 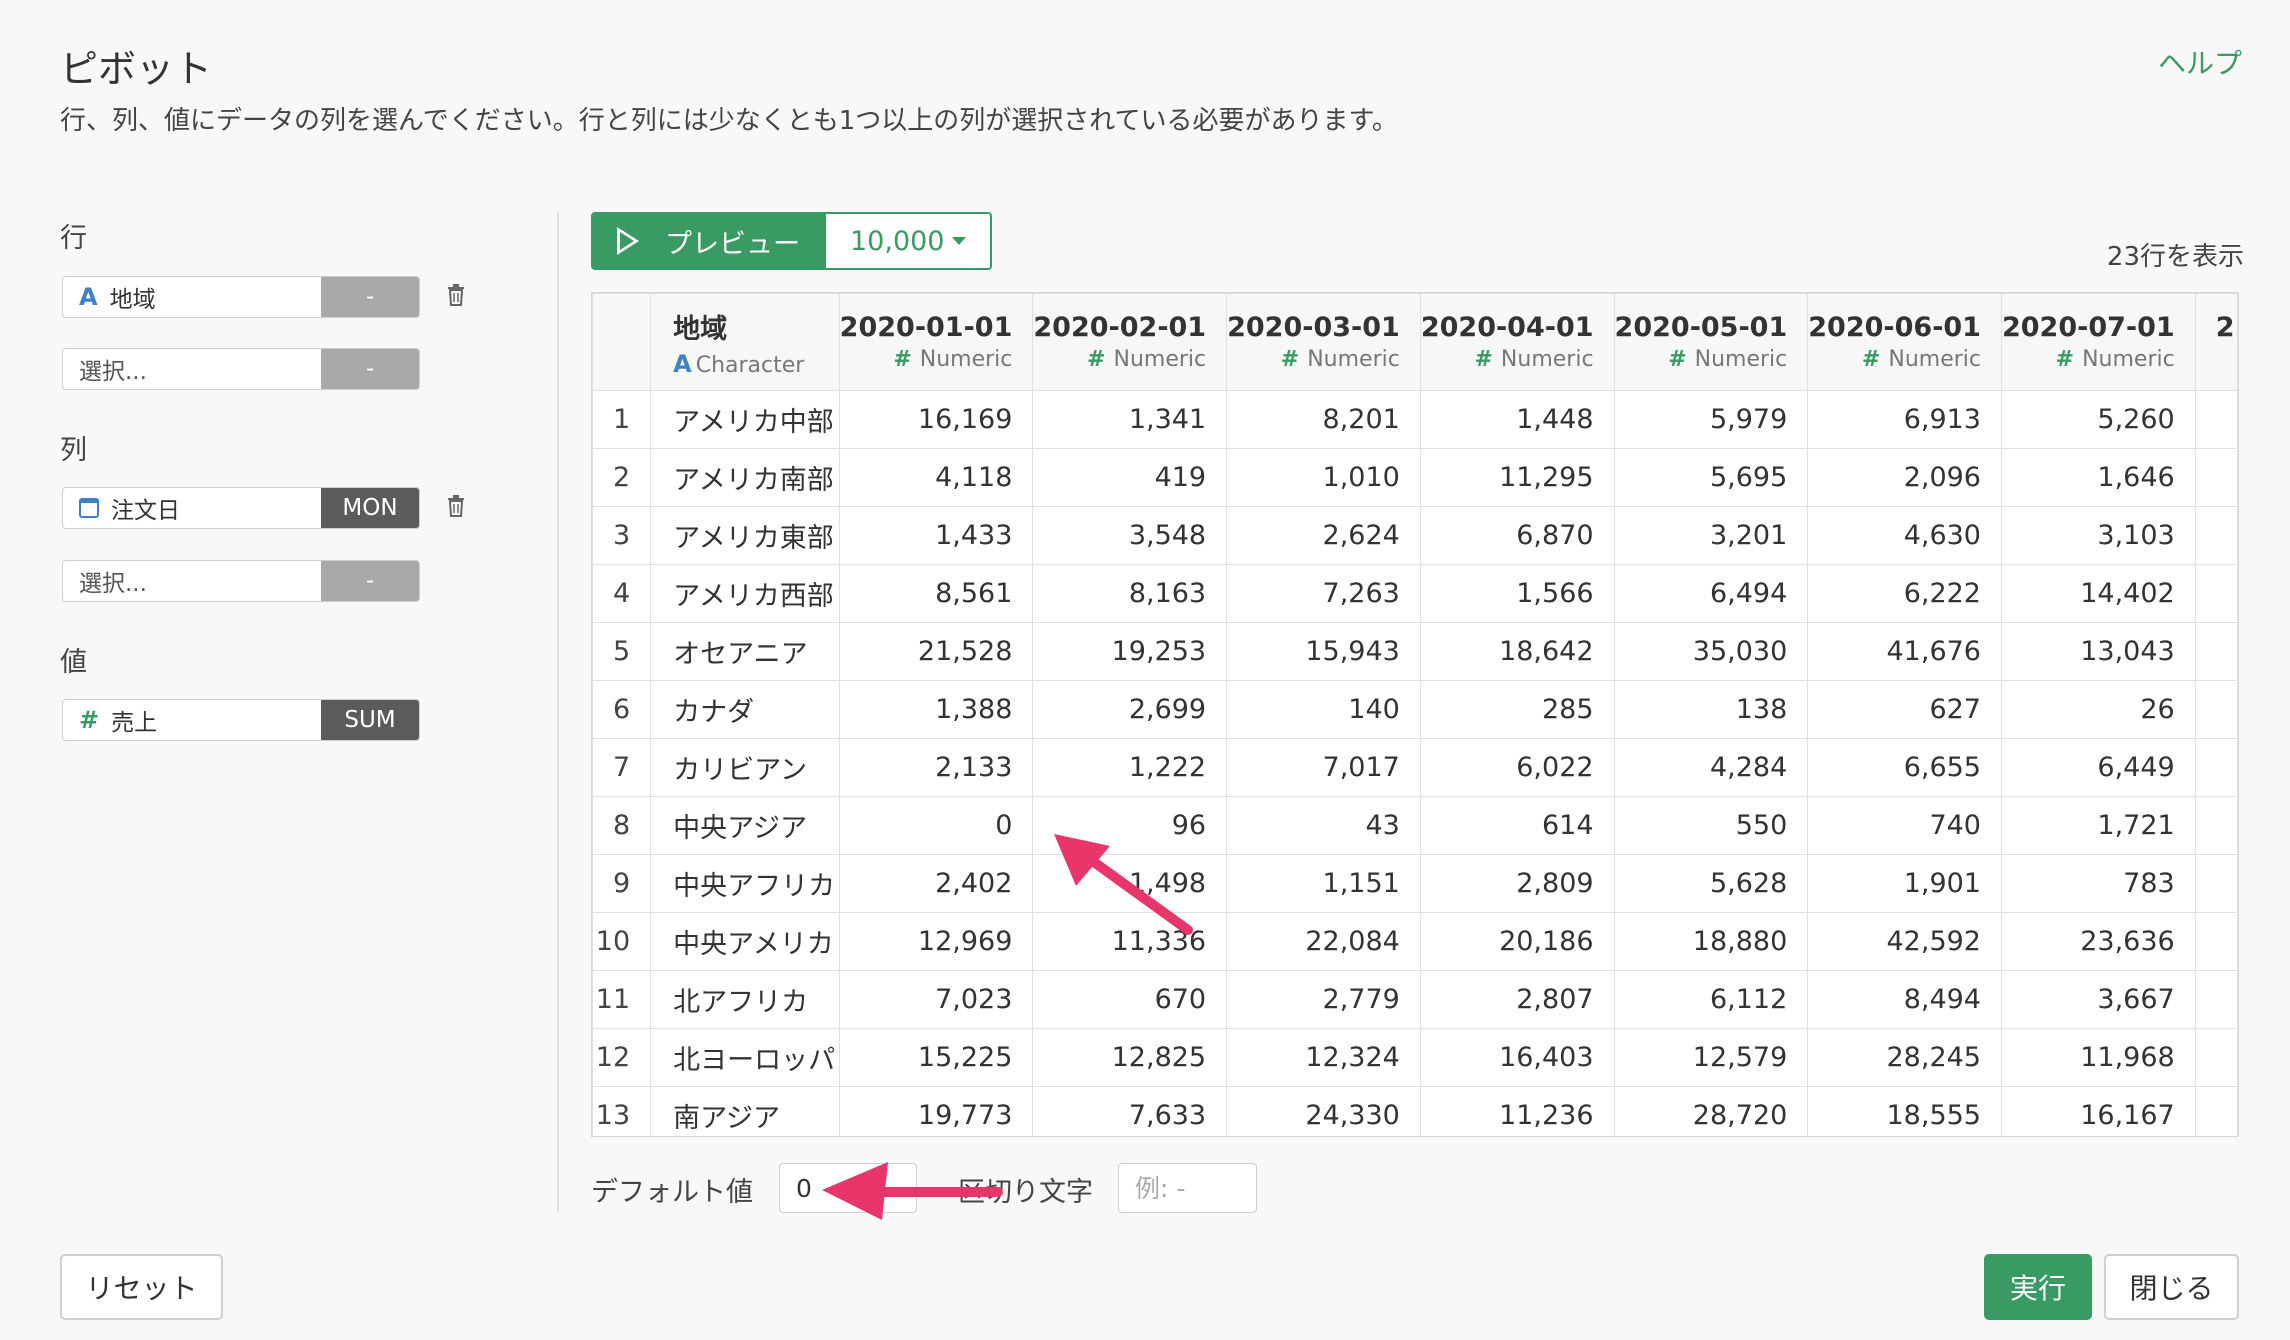 What do you see at coordinates (1323, 999) in the screenshot?
I see `value-cell: 2,779` at bounding box center [1323, 999].